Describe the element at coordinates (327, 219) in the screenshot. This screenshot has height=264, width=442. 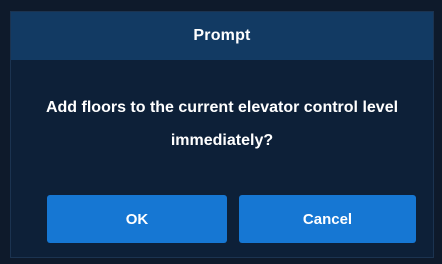
I see `cancel-button: Cancel` at that location.